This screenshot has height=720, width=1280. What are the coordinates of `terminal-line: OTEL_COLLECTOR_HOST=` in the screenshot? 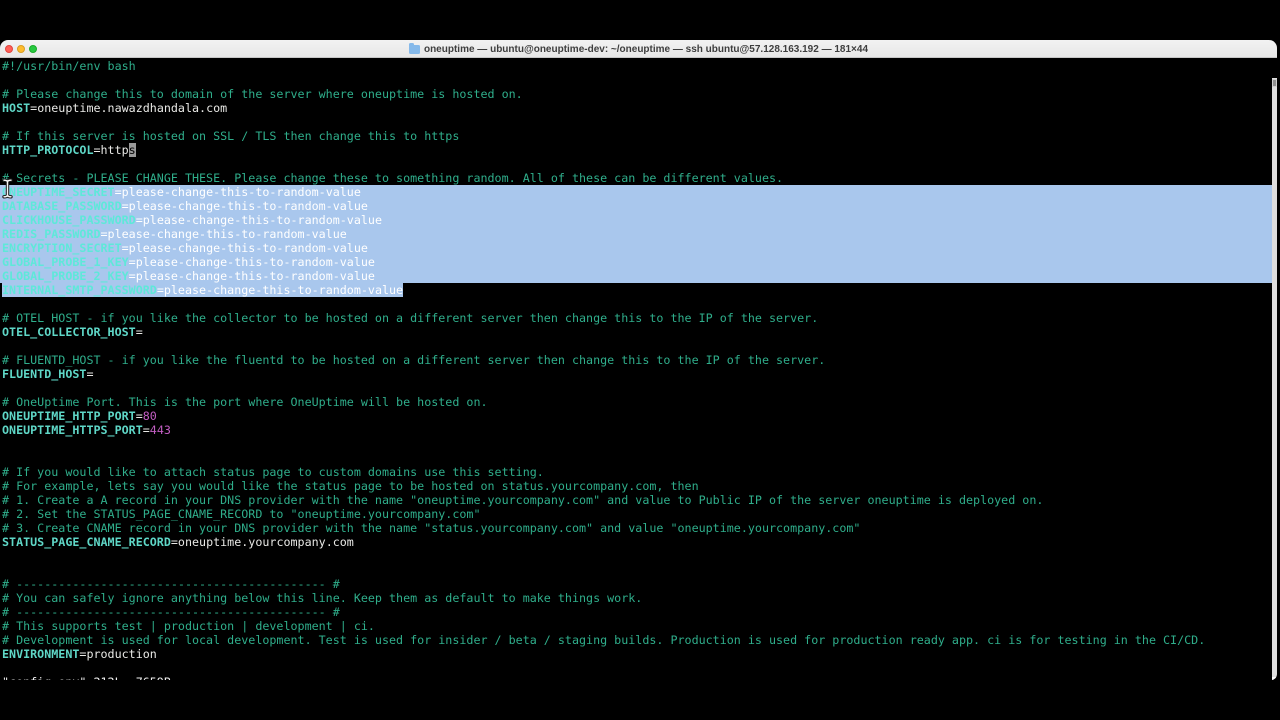 It's located at (72, 332).